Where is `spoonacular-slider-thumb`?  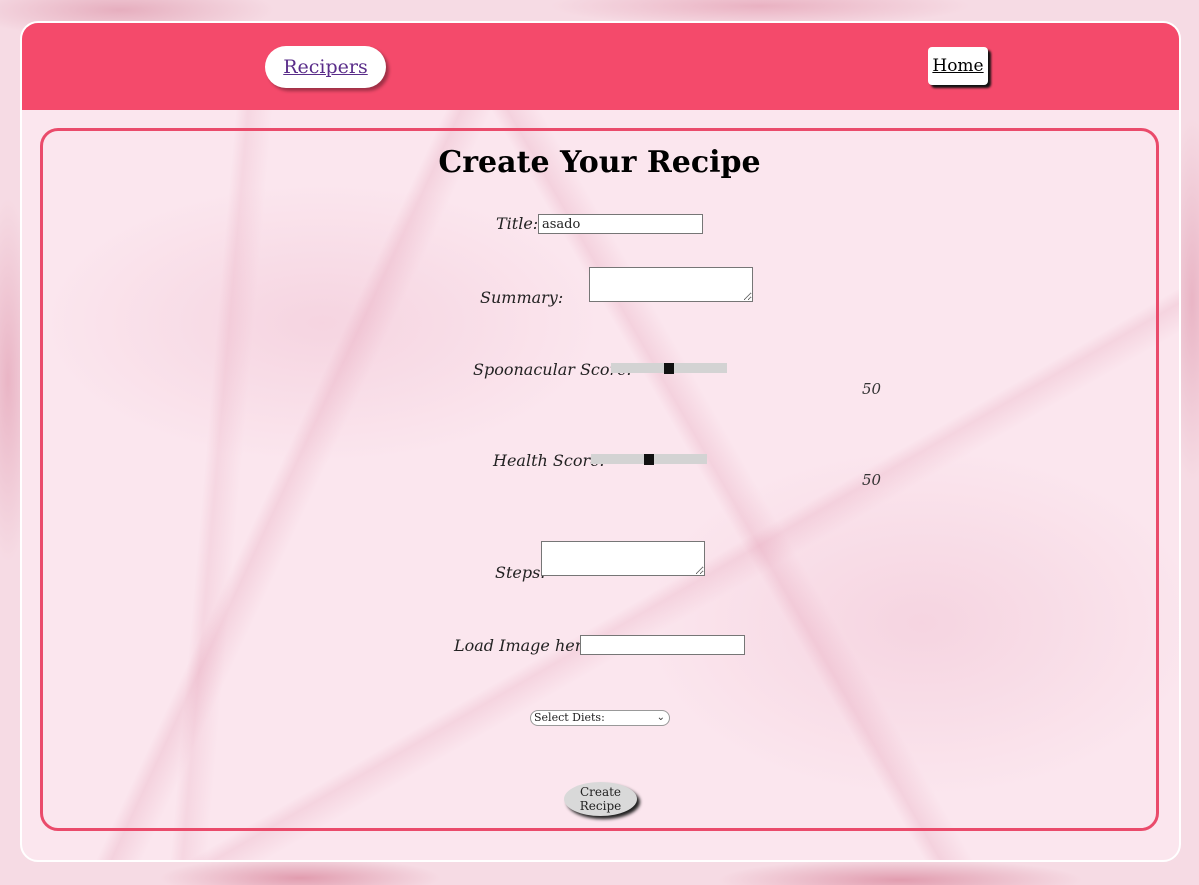 spoonacular-slider-thumb is located at coordinates (669, 368).